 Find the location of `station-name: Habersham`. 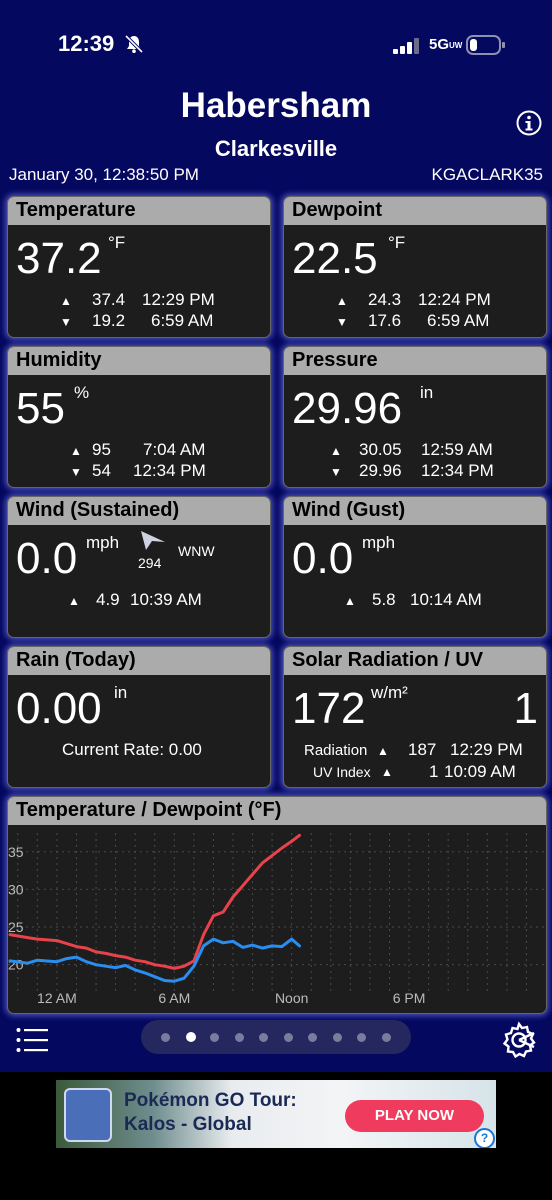

station-name: Habersham is located at coordinates (276, 105).